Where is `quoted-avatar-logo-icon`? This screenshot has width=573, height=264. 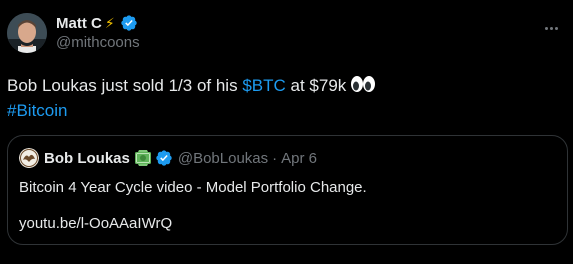
quoted-avatar-logo-icon is located at coordinates (29, 158).